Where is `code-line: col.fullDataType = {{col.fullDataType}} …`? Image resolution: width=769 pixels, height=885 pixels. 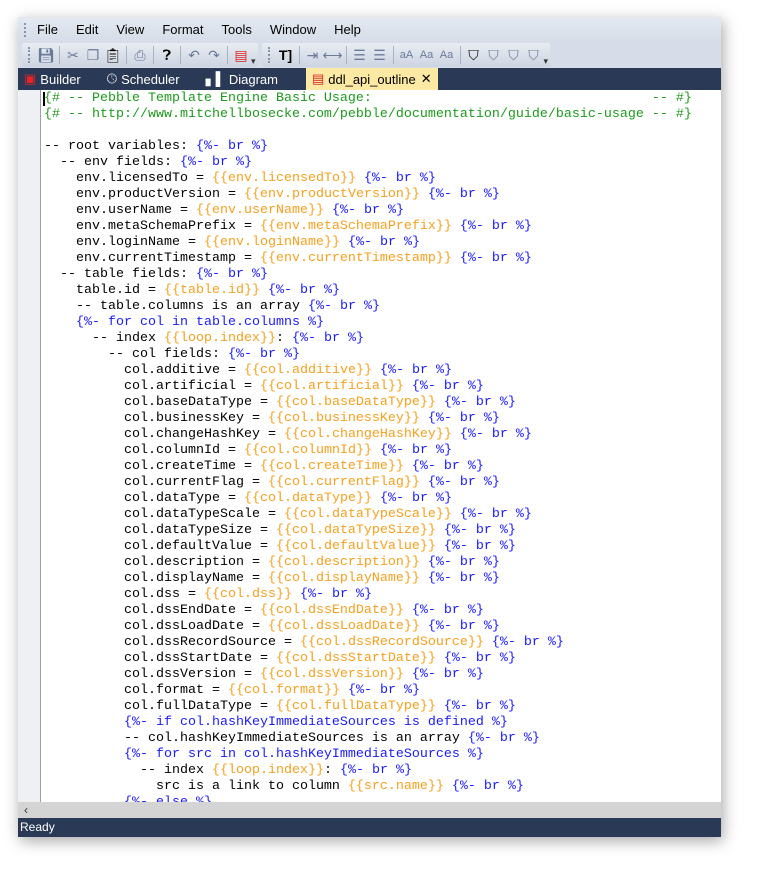 code-line: col.fullDataType = {{col.fullDataType}} … is located at coordinates (368, 707).